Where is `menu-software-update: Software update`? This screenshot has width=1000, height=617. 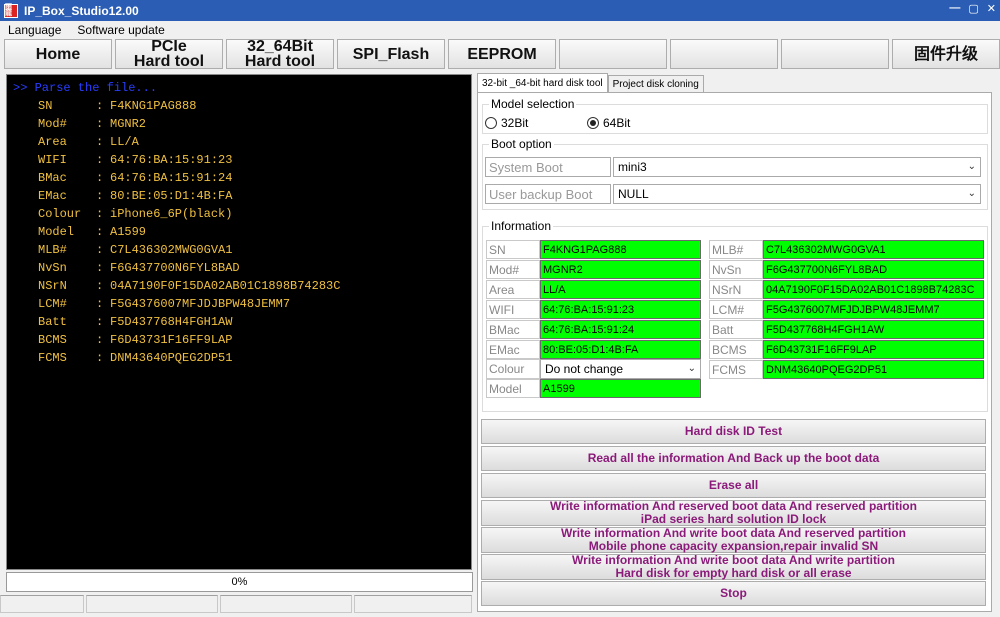 menu-software-update: Software update is located at coordinates (120, 30).